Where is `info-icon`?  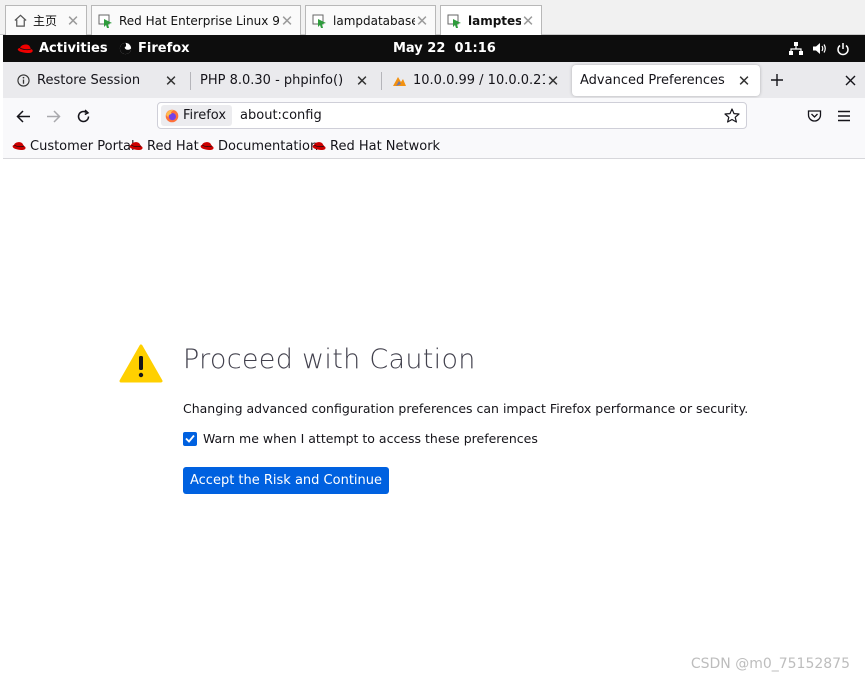
info-icon is located at coordinates (23, 81).